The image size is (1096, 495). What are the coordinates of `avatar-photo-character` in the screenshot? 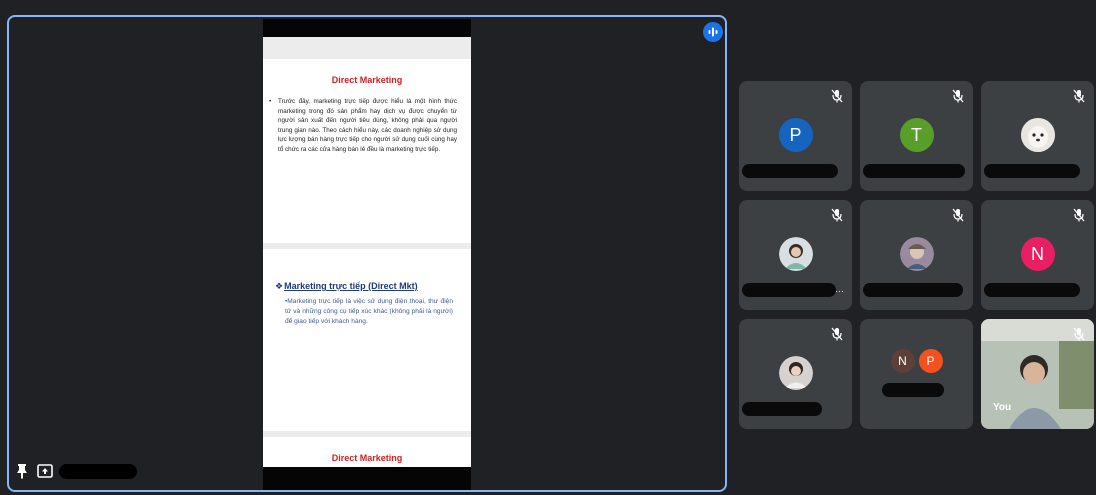 It's located at (916, 254).